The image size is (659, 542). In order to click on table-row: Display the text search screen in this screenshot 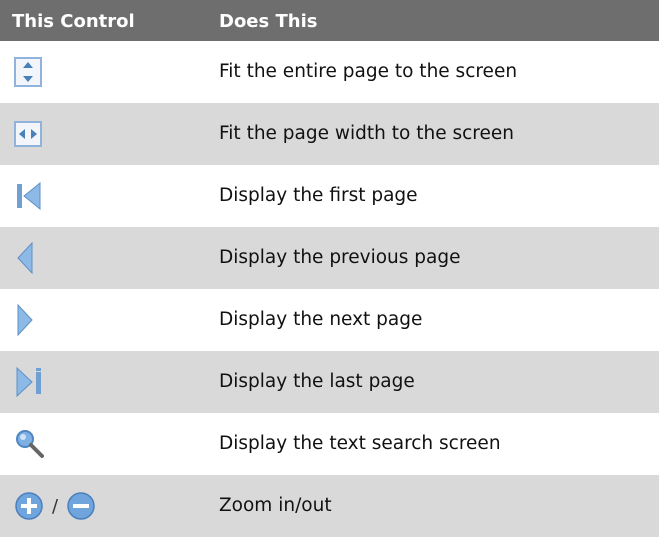, I will do `click(329, 444)`.